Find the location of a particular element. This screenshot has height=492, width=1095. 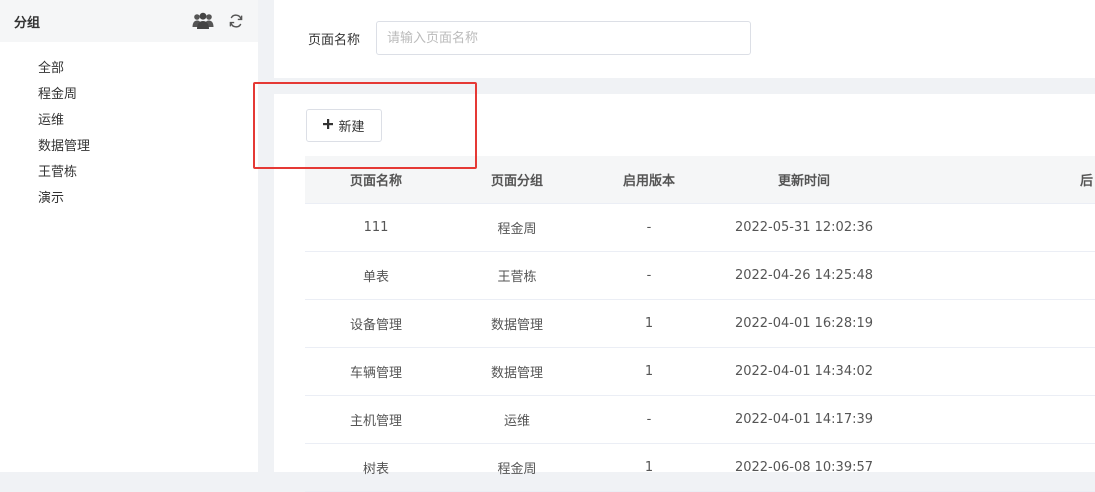

cell-page-name: 主机管理 is located at coordinates (375, 421).